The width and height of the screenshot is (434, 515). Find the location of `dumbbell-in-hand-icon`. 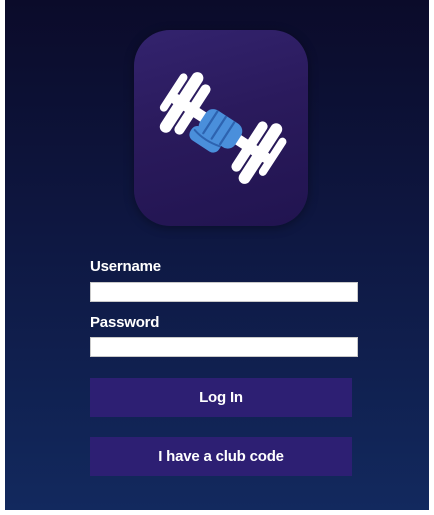

dumbbell-in-hand-icon is located at coordinates (223, 128).